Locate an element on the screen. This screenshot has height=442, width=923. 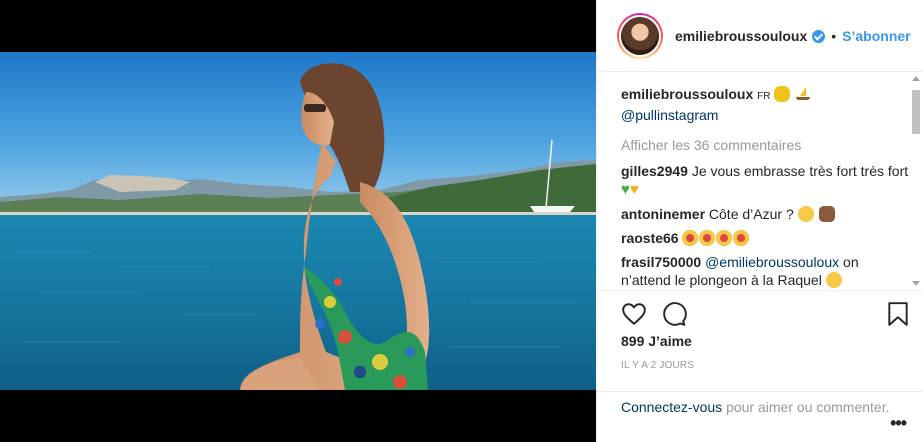
login-link: Connectez-vous is located at coordinates (671, 407).